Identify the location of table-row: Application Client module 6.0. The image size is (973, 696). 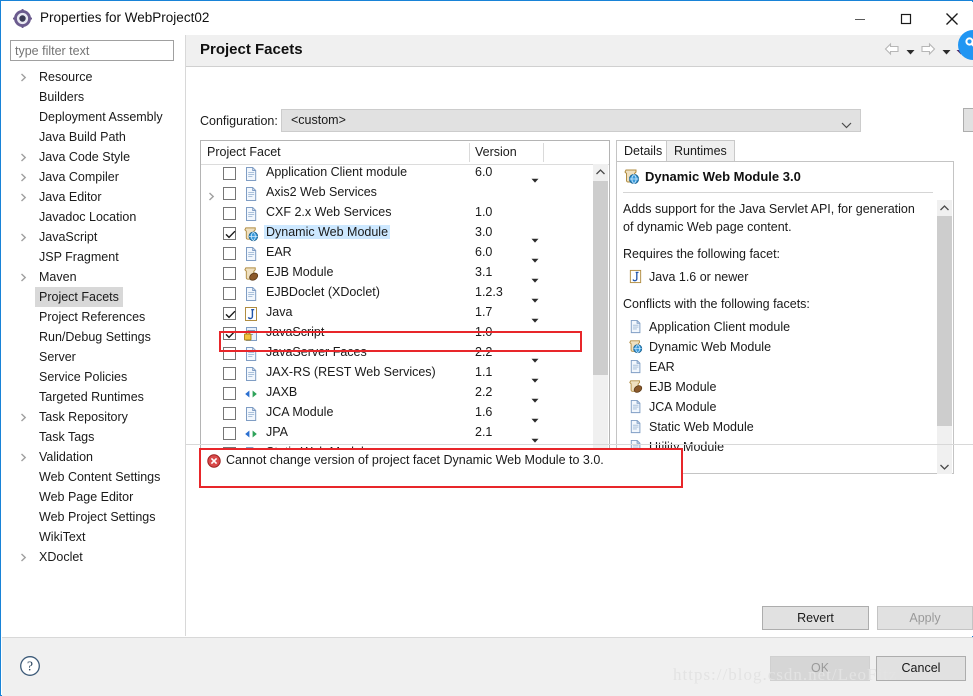
(397, 174).